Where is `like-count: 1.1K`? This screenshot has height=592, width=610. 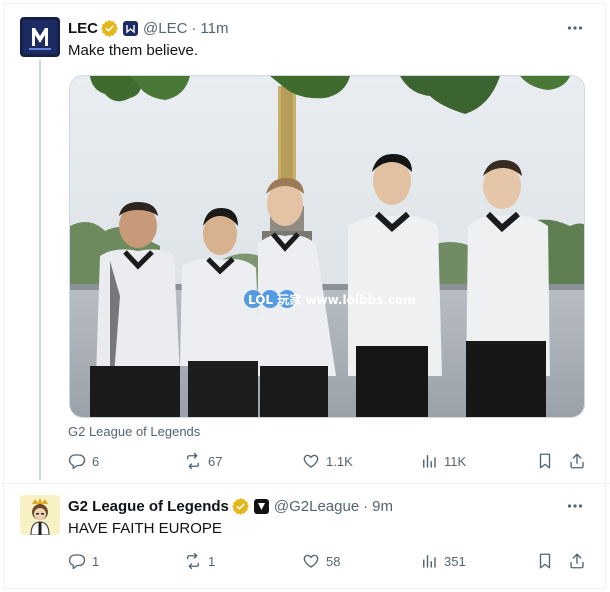 like-count: 1.1K is located at coordinates (339, 461).